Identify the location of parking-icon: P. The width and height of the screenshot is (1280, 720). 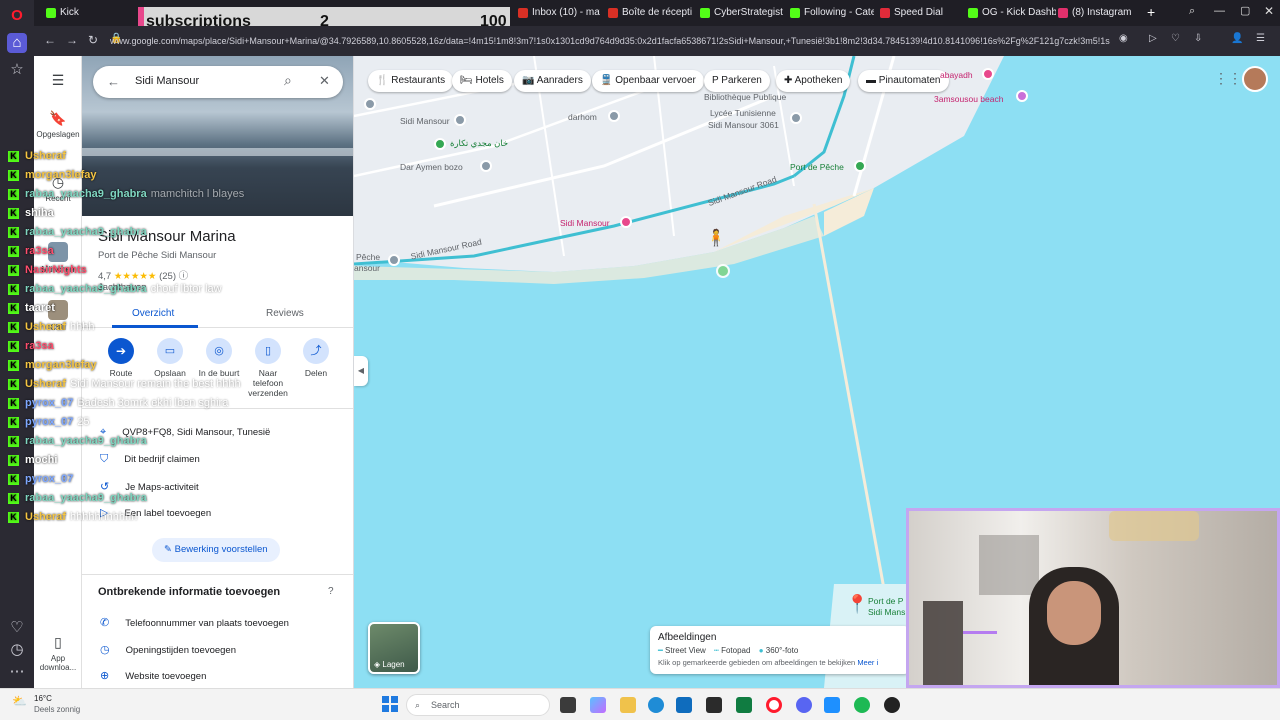
(717, 80).